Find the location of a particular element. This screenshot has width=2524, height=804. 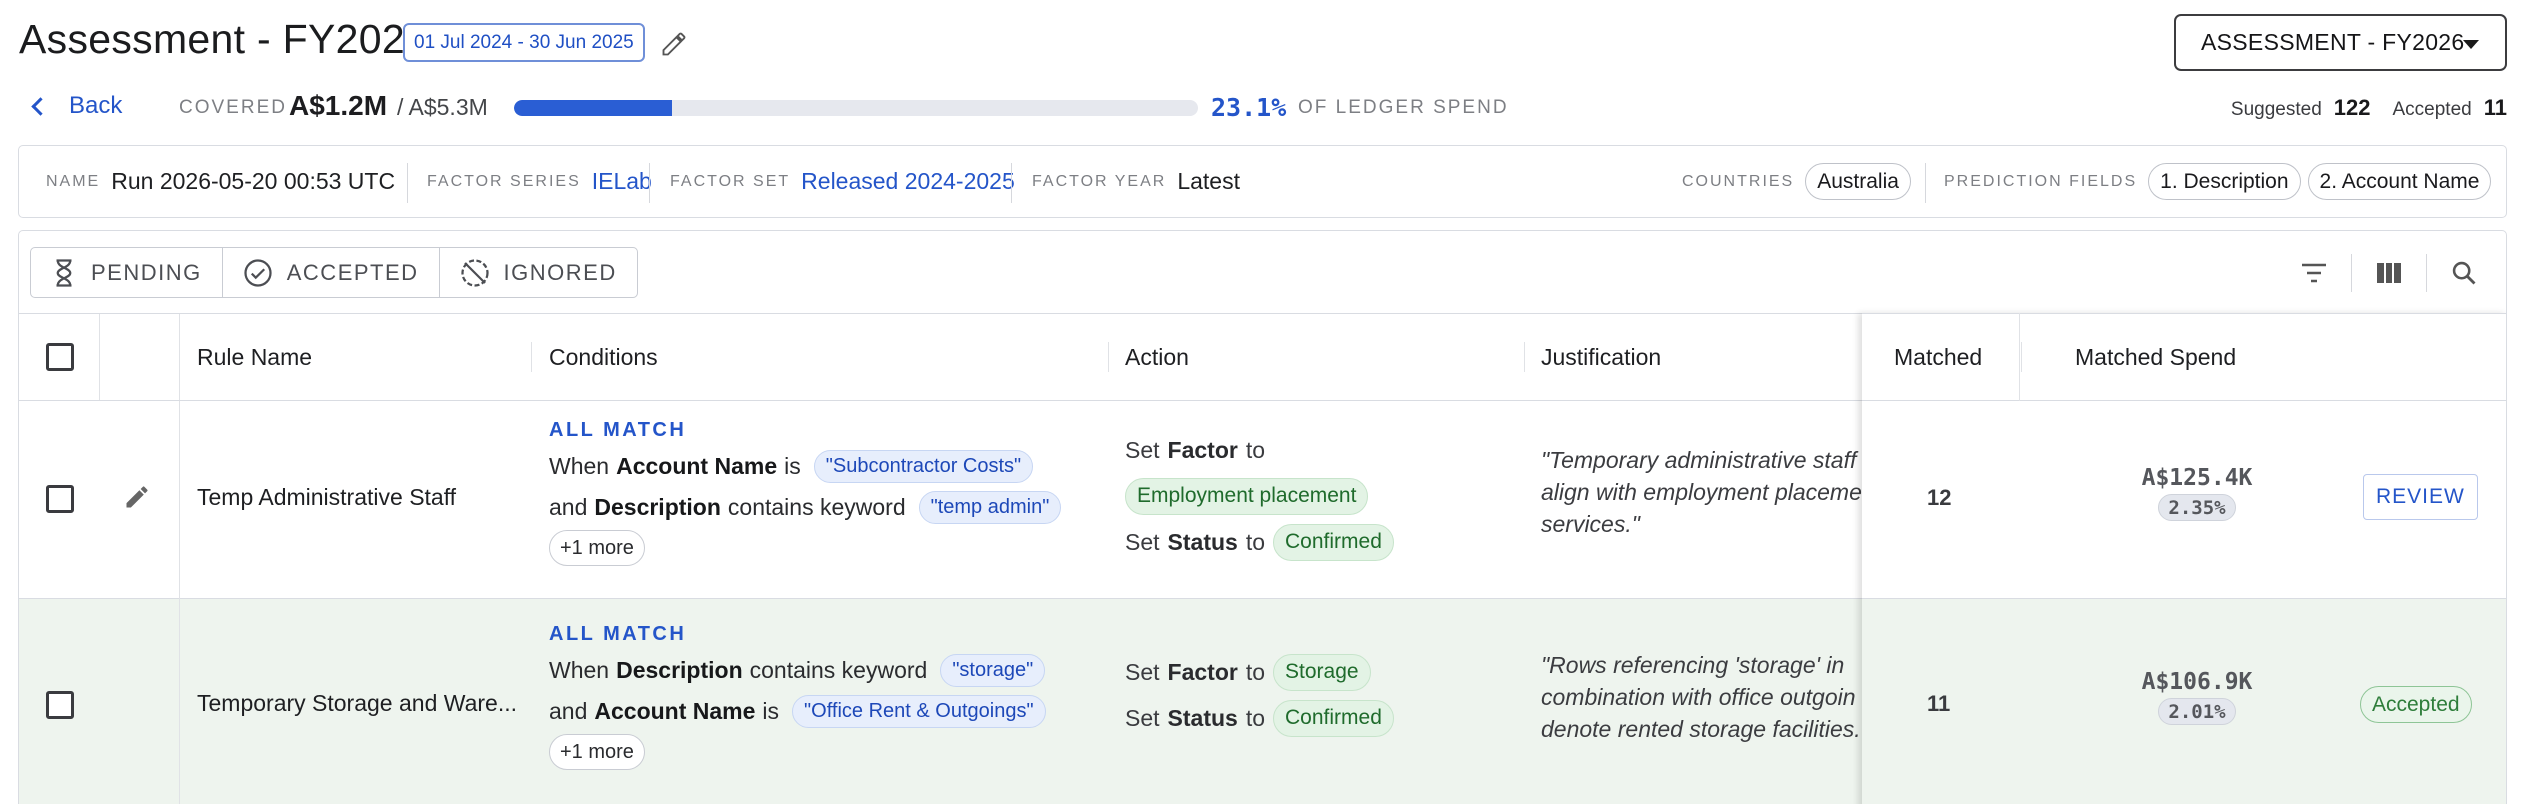

columns-icon is located at coordinates (2389, 273).